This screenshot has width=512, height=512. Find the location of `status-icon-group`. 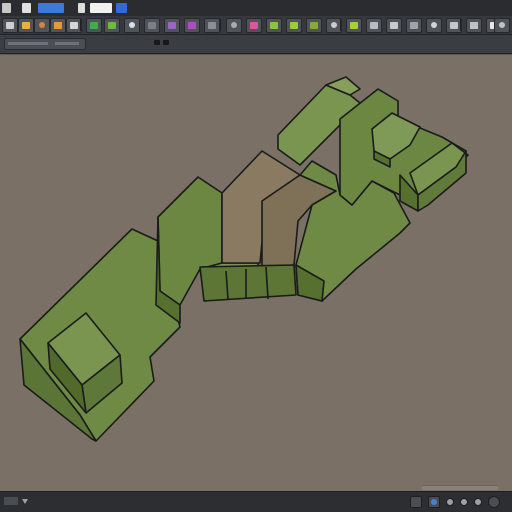

status-icon-group is located at coordinates (455, 502).